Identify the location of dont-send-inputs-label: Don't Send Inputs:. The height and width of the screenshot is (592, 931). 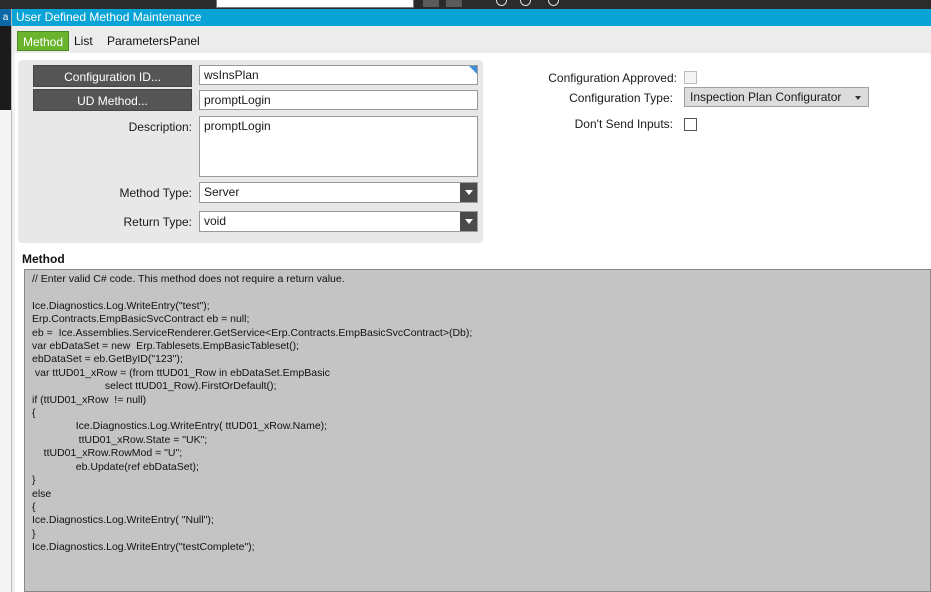
(623, 124).